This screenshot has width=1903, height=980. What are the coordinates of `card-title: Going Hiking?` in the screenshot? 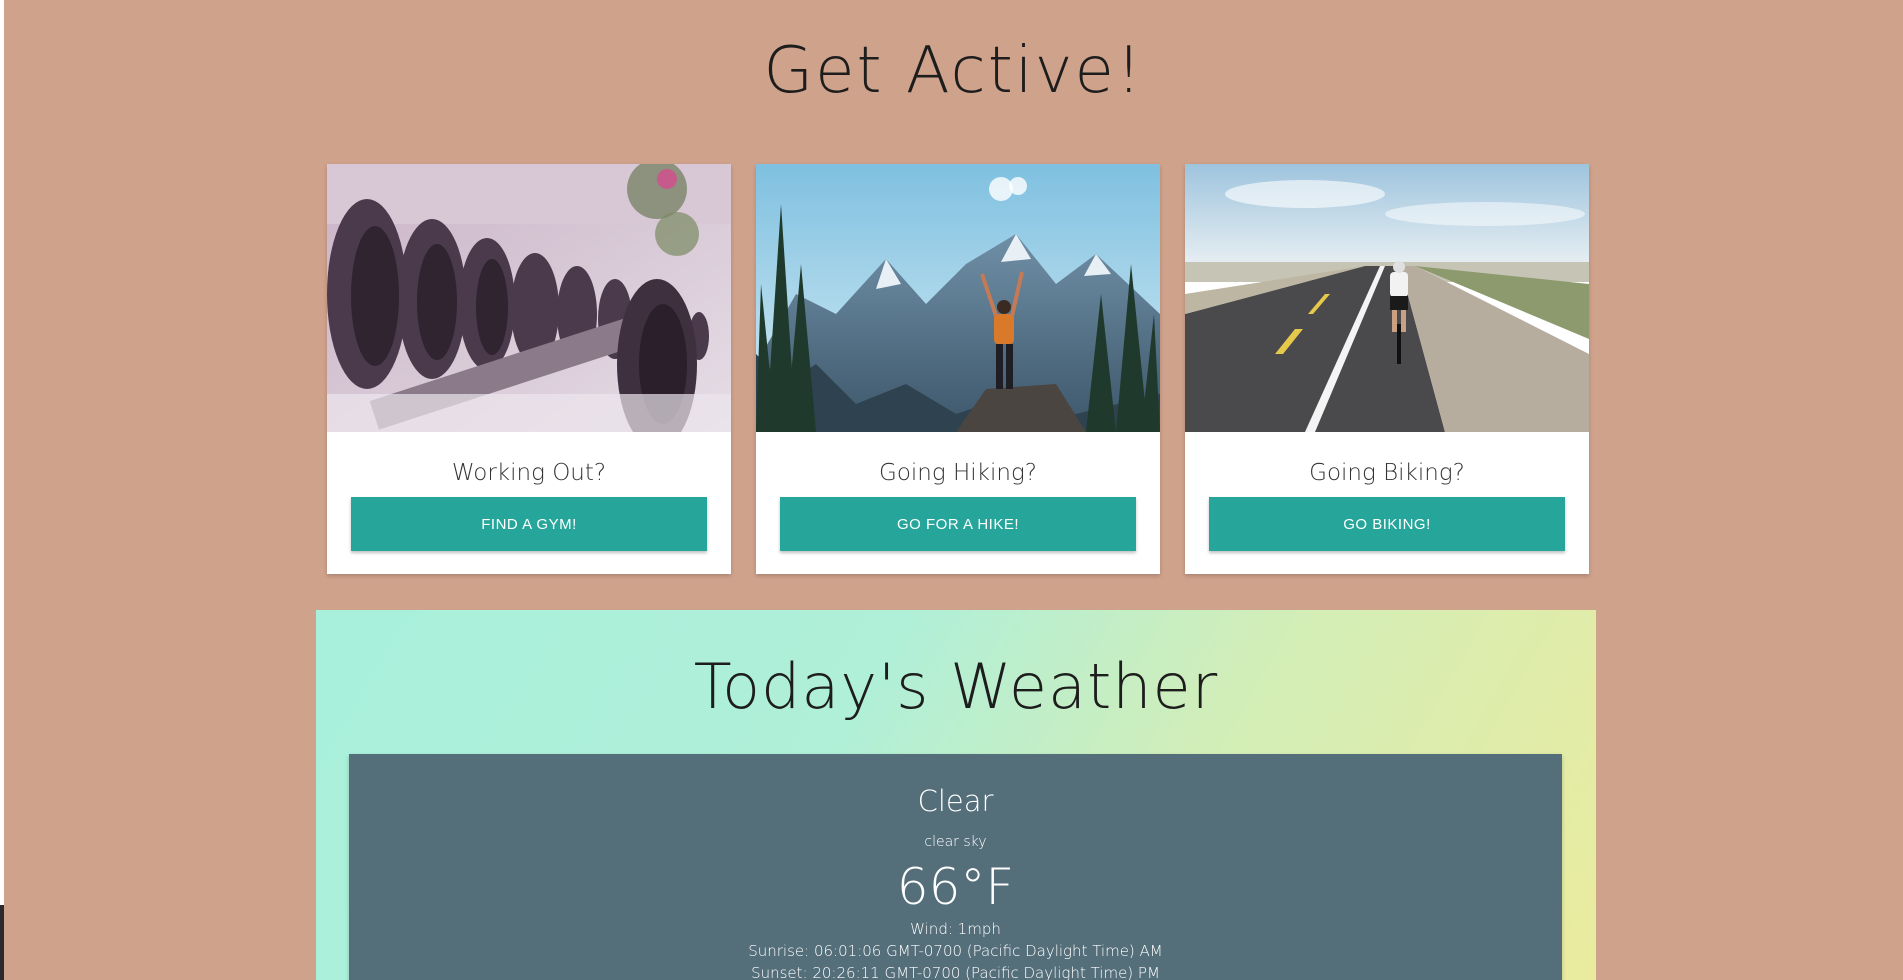 It's located at (958, 473).